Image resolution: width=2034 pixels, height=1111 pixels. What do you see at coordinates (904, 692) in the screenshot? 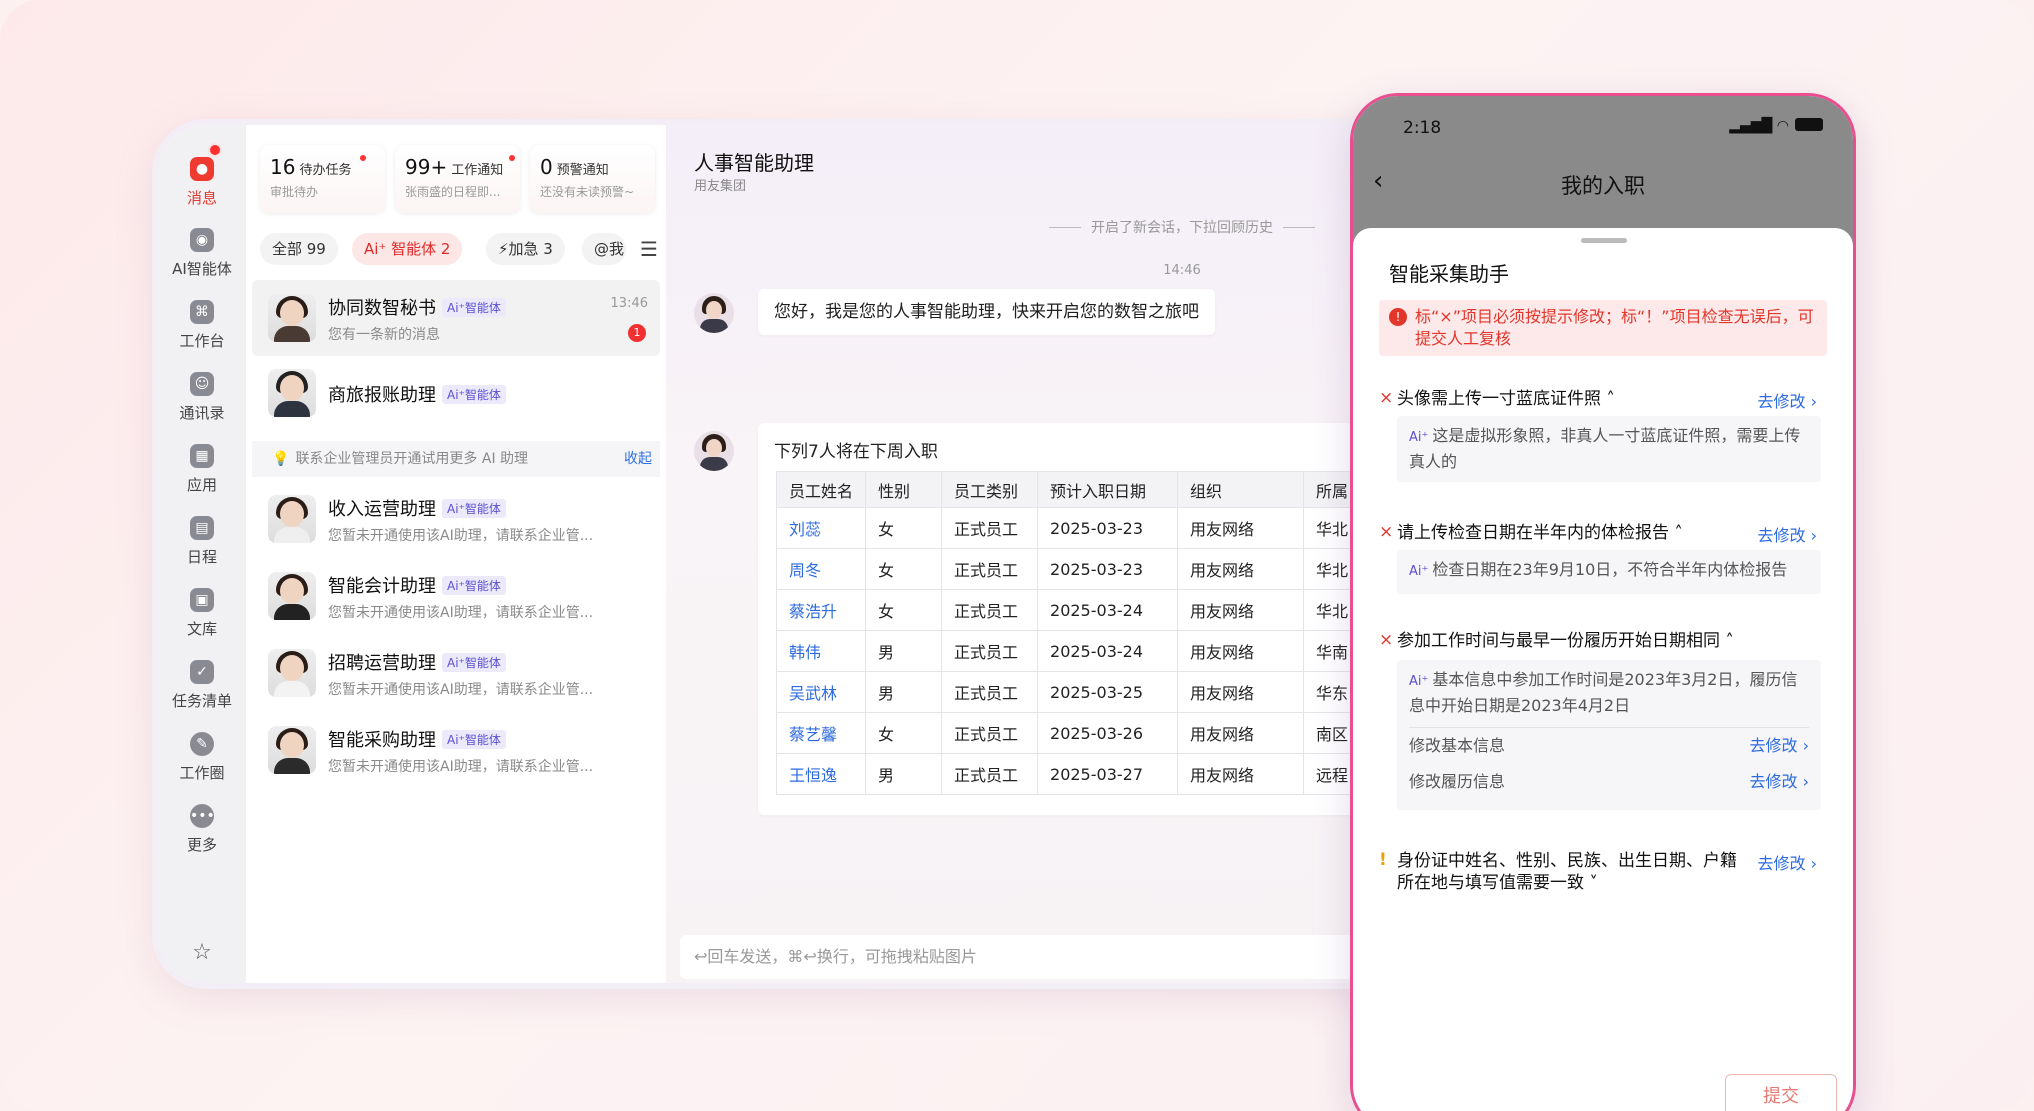
I see `table-cell: 男` at bounding box center [904, 692].